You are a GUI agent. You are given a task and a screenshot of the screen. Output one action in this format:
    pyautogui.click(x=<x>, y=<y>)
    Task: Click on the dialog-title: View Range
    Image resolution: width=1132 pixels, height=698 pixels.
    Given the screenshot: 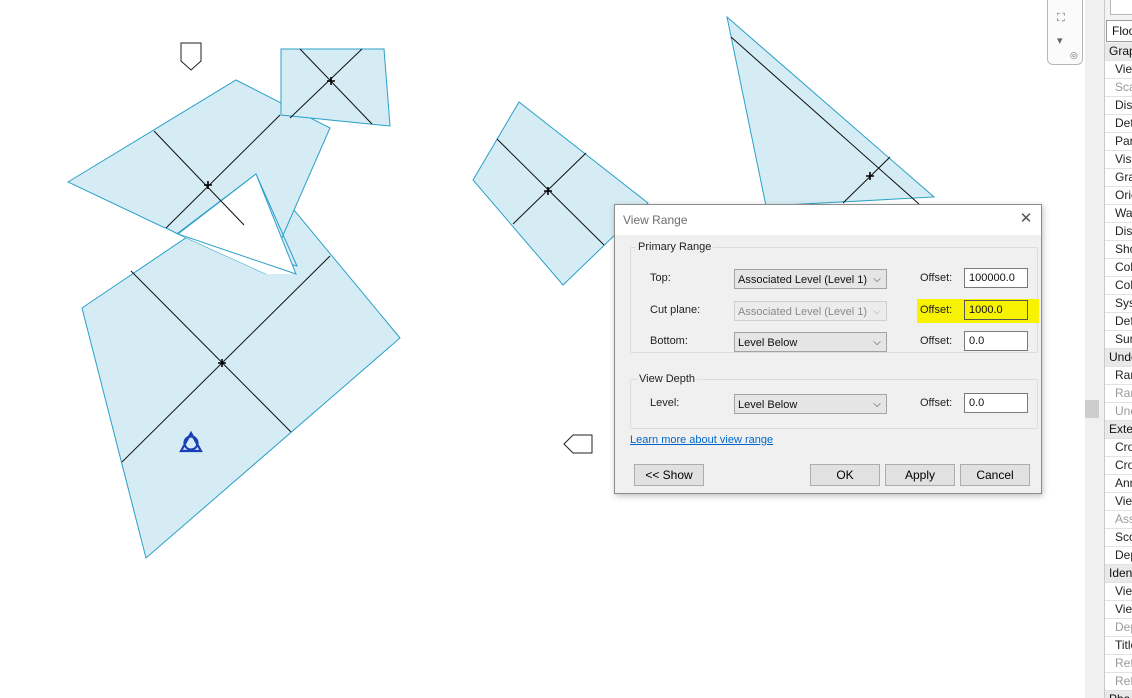 What is the action you would take?
    pyautogui.click(x=655, y=220)
    